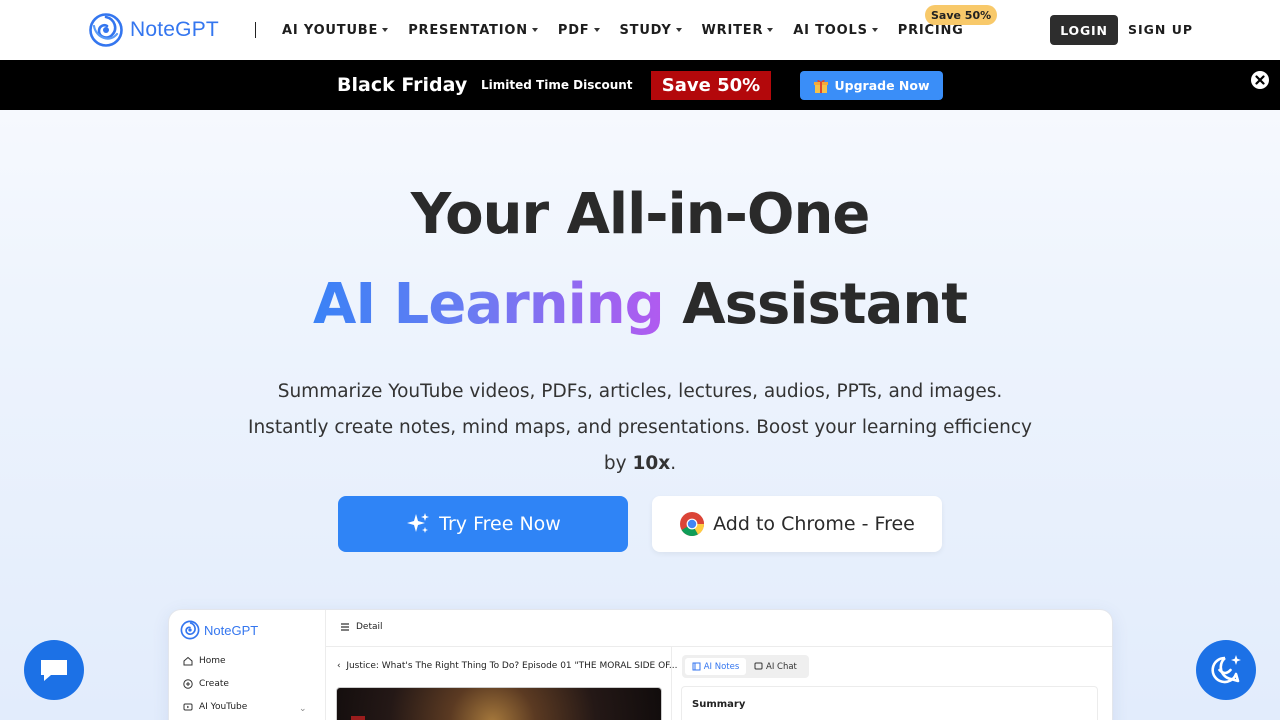 The image size is (1280, 720). What do you see at coordinates (231, 630) in the screenshot?
I see `preview-logo-text: NoteGPT` at bounding box center [231, 630].